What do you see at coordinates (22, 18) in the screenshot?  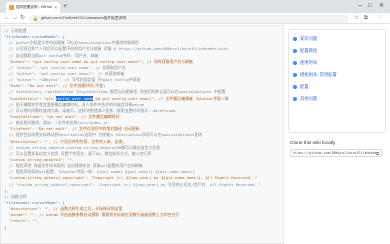 I see `reload-icon: ↻` at bounding box center [22, 18].